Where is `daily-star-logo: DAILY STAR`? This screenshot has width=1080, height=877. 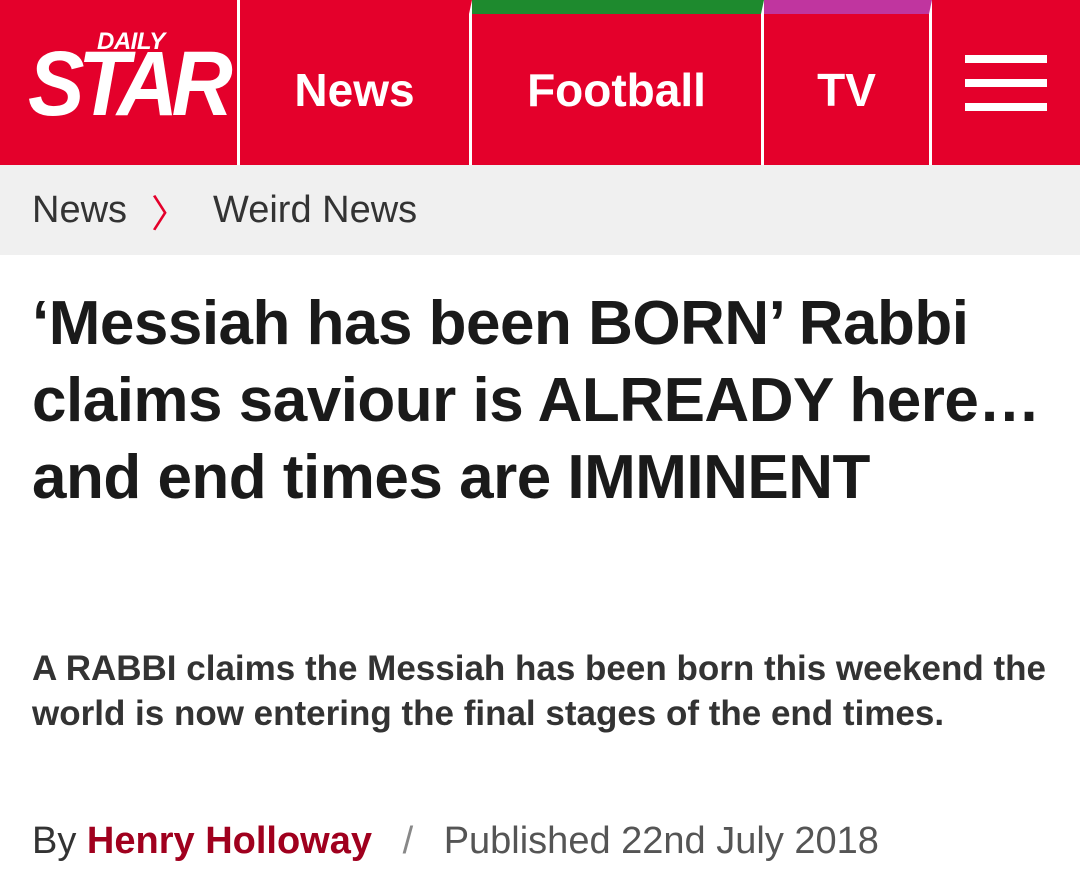
daily-star-logo: DAILY STAR is located at coordinates (120, 82).